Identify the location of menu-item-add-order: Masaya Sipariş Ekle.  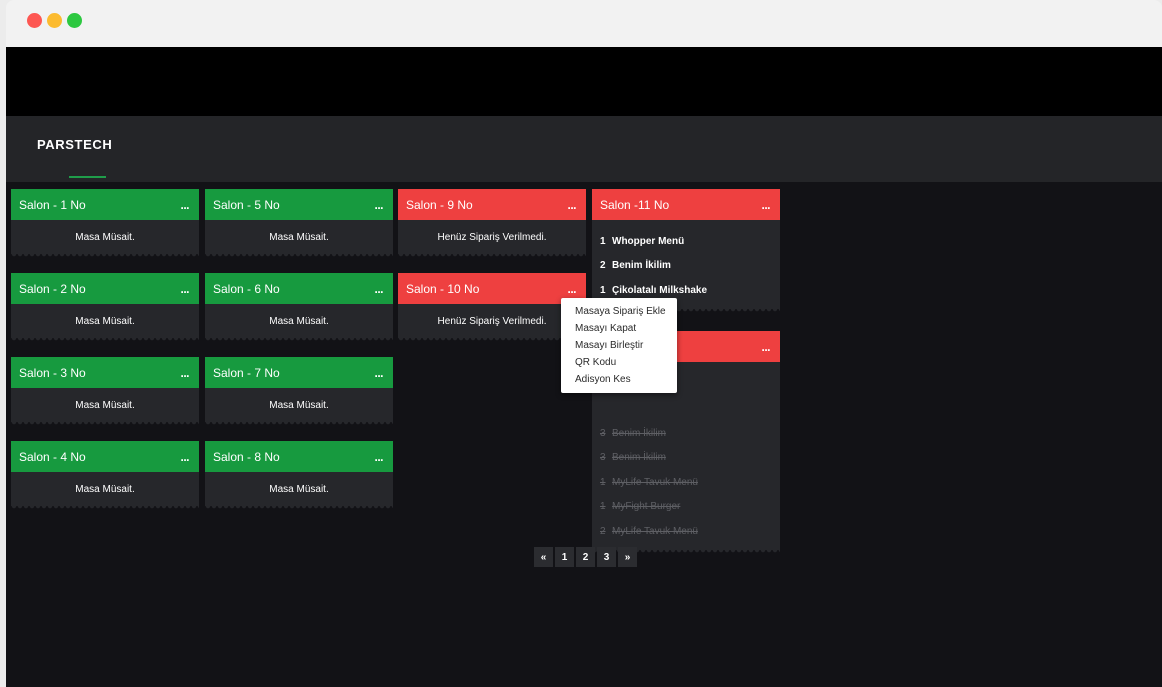
(619, 311).